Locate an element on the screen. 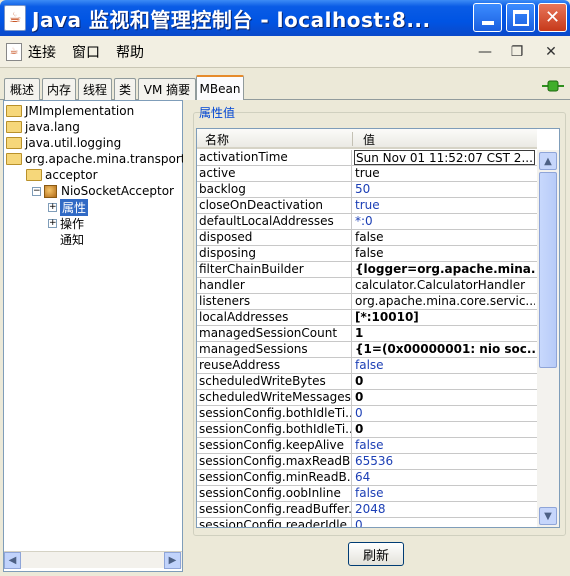  table-row: sessionConfig.maxReadB... 65536 is located at coordinates (367, 462).